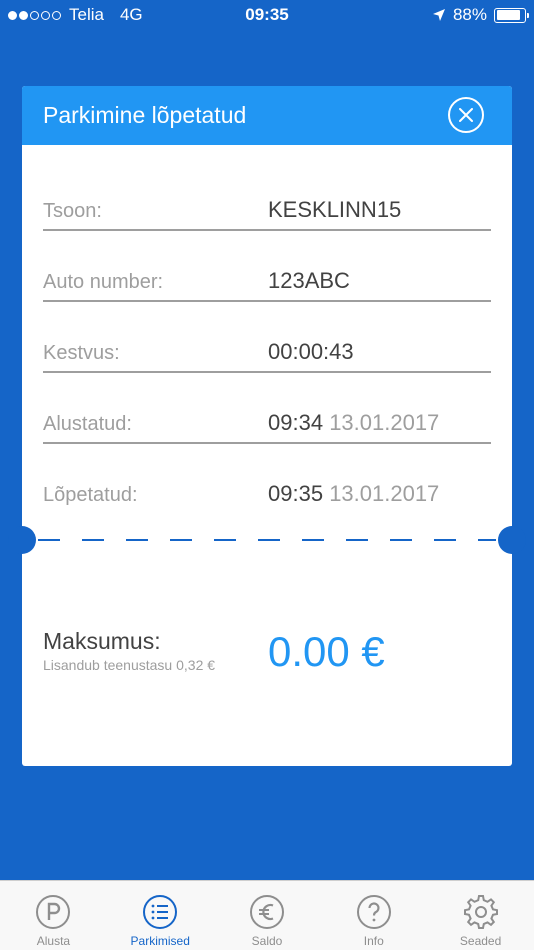 The height and width of the screenshot is (950, 534). I want to click on started-value: 09:34 13.01.2017, so click(353, 423).